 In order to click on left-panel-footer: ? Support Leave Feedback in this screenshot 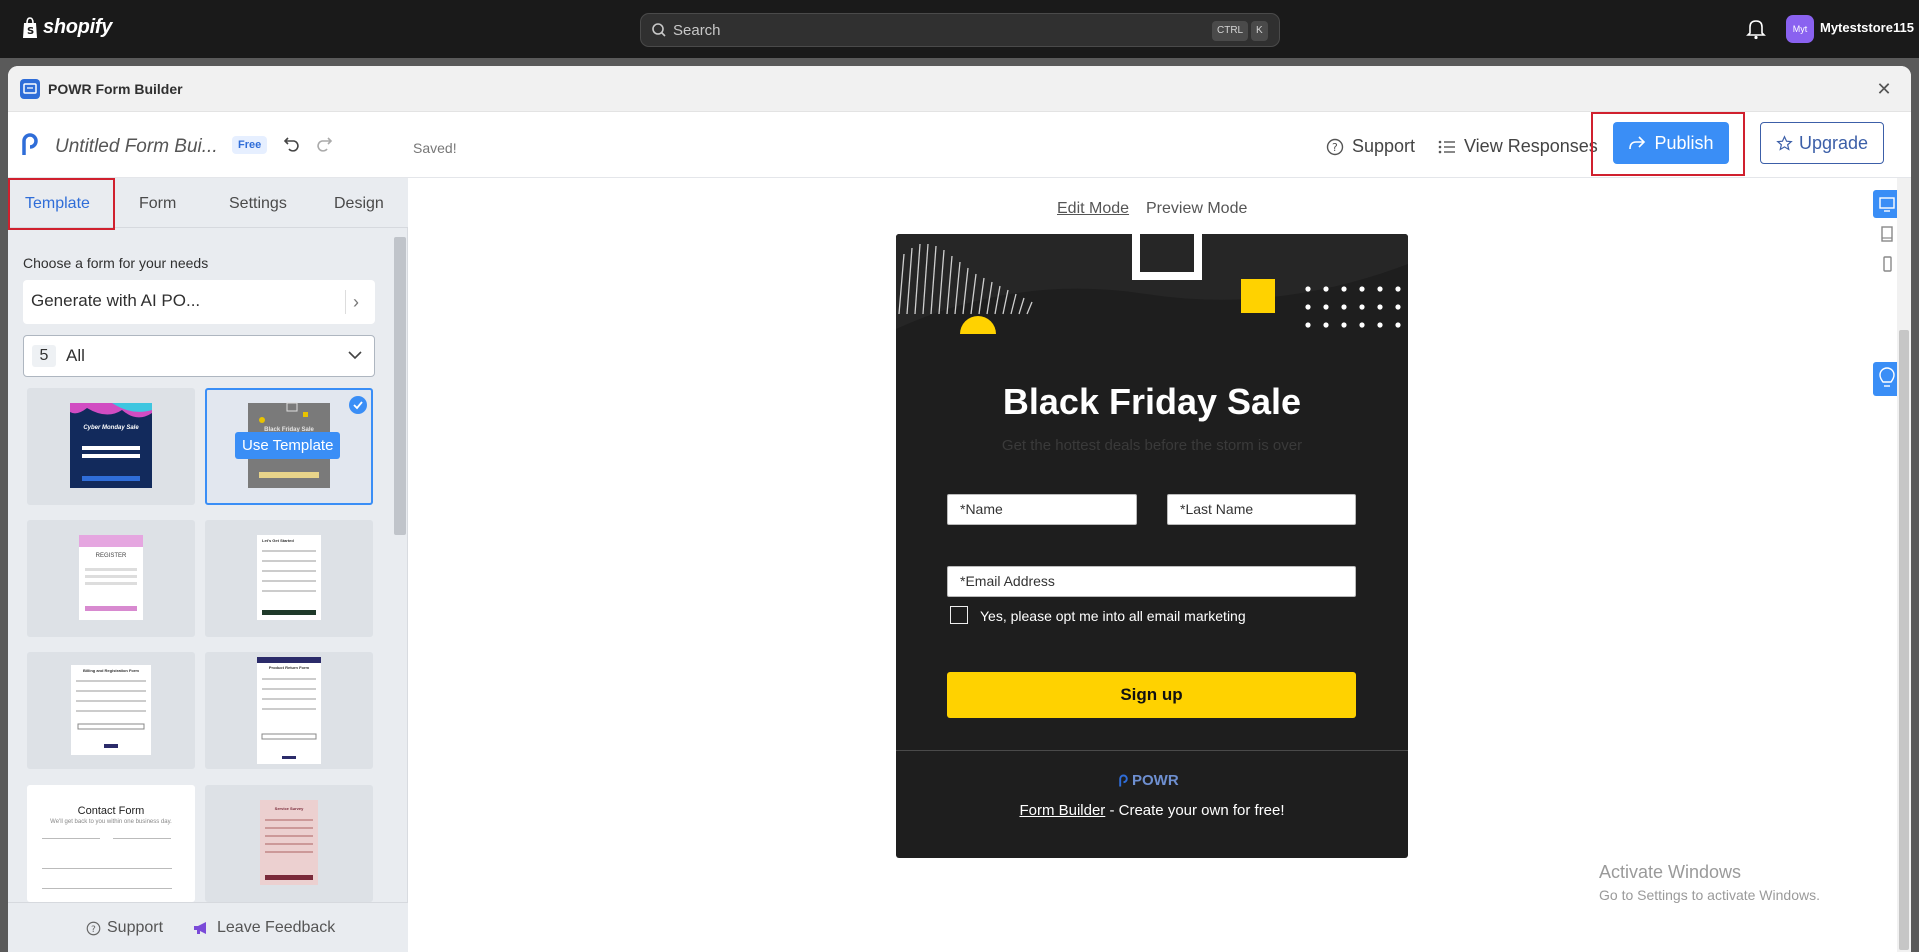, I will do `click(208, 927)`.